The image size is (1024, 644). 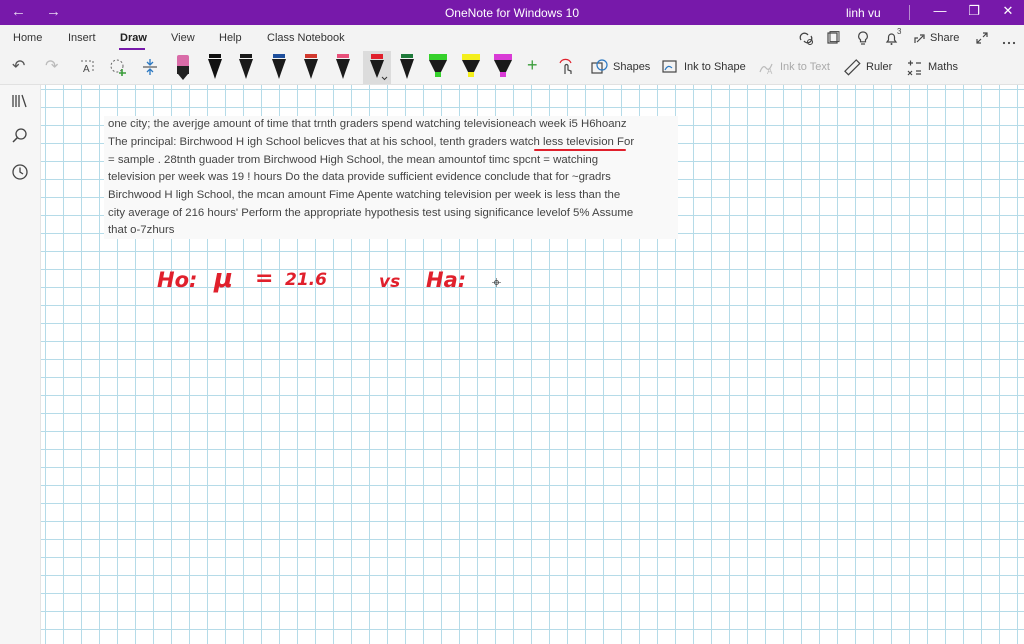 What do you see at coordinates (51, 66) in the screenshot?
I see `redo-icon: ↷` at bounding box center [51, 66].